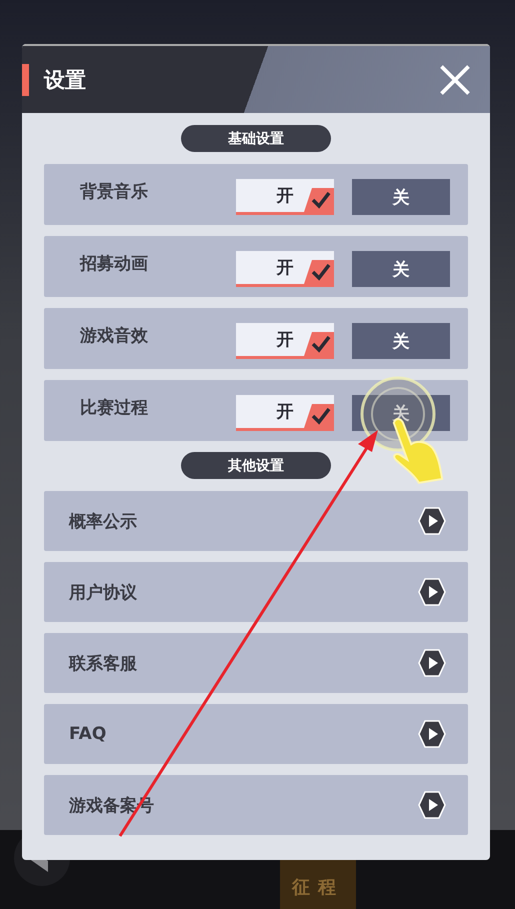 This screenshot has height=909, width=515. What do you see at coordinates (114, 336) in the screenshot?
I see `setting-label: 游戏音效` at bounding box center [114, 336].